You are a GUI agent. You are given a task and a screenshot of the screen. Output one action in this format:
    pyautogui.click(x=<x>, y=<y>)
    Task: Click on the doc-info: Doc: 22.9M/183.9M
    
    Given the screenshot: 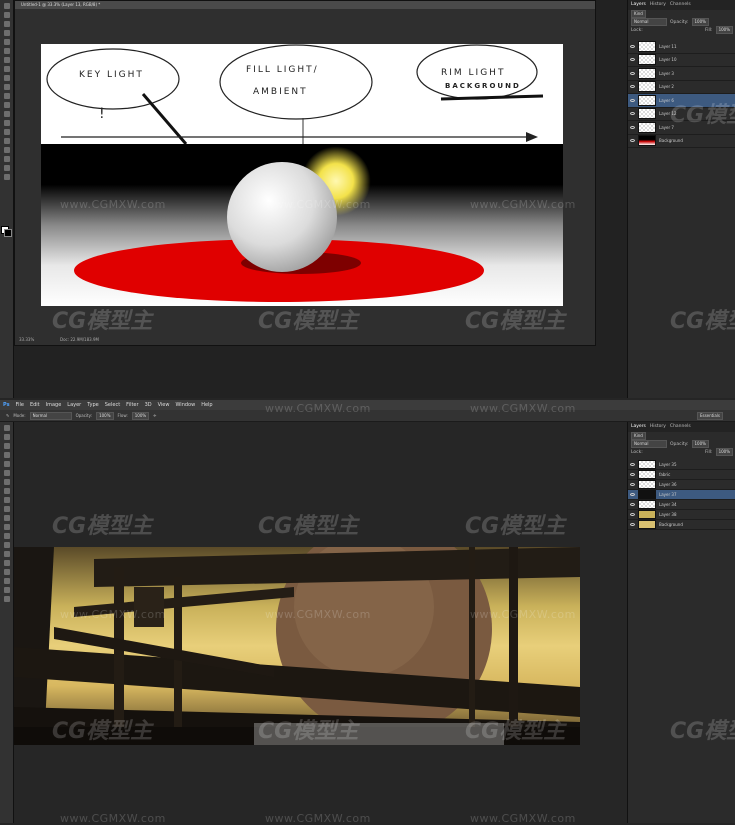 What is the action you would take?
    pyautogui.click(x=79, y=339)
    